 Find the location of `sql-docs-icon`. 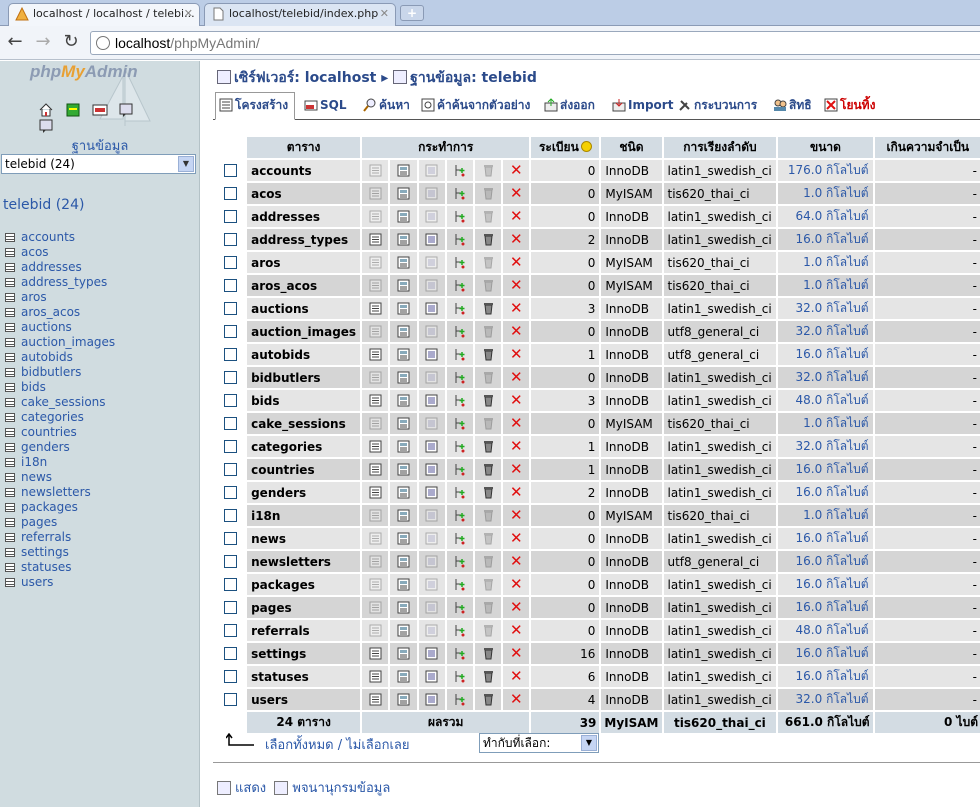

sql-docs-icon is located at coordinates (46, 126).